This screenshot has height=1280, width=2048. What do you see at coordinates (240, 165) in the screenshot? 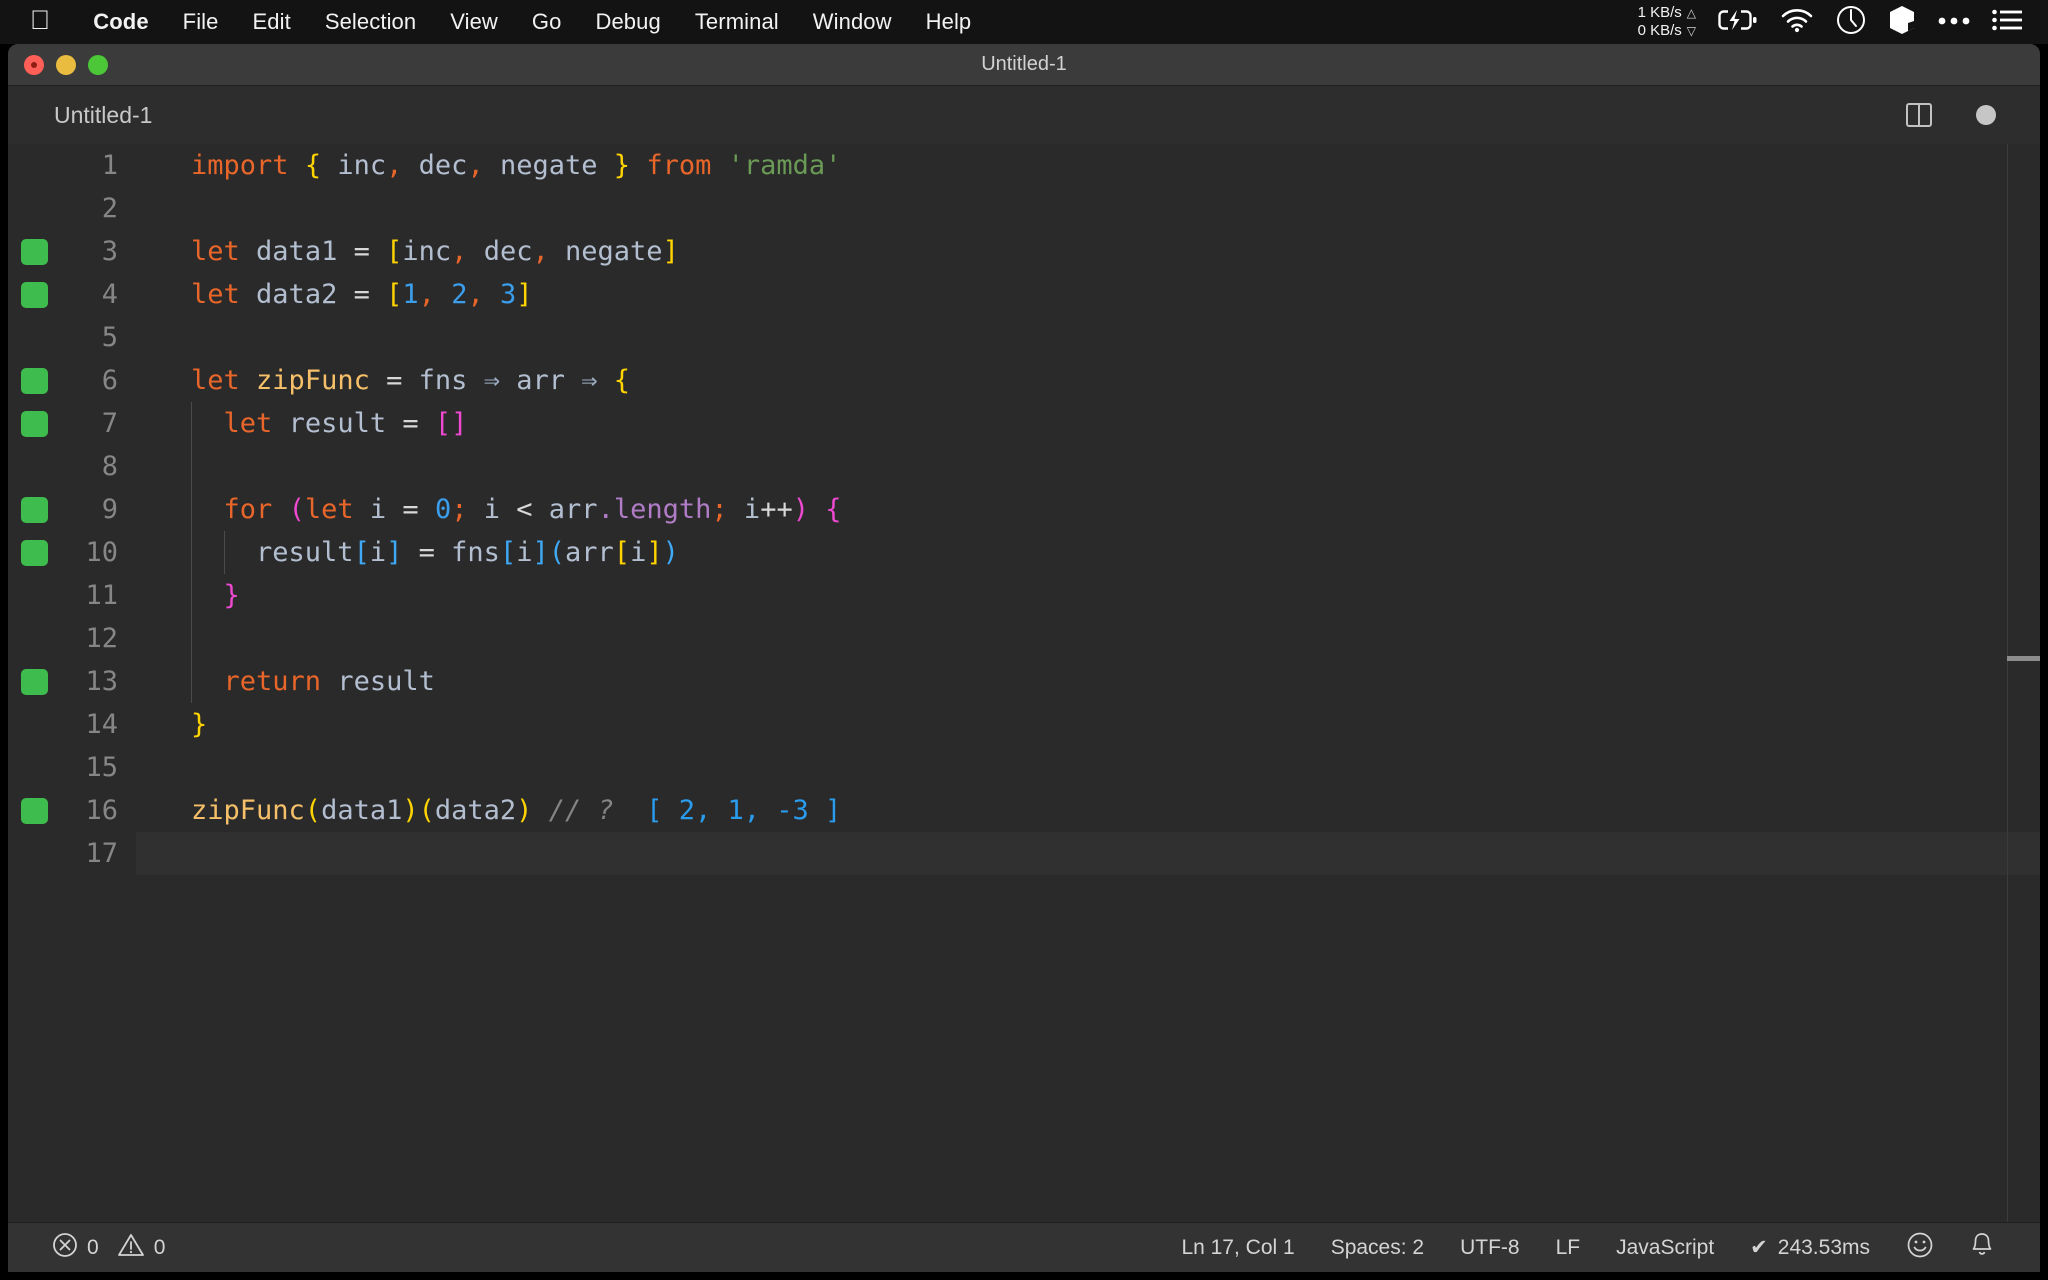
I see `code-token: import` at bounding box center [240, 165].